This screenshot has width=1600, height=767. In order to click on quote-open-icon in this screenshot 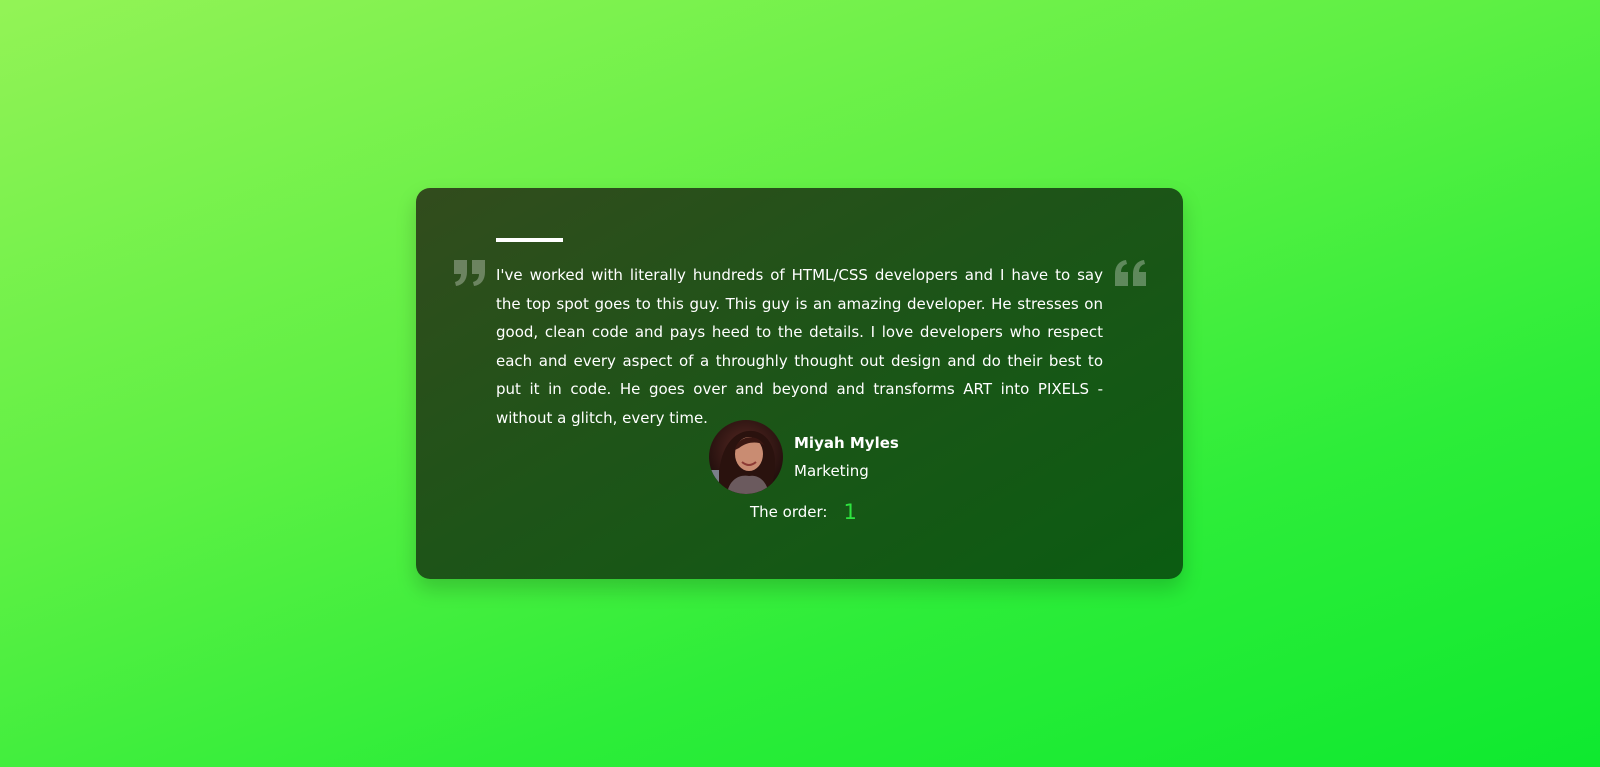, I will do `click(1130, 273)`.